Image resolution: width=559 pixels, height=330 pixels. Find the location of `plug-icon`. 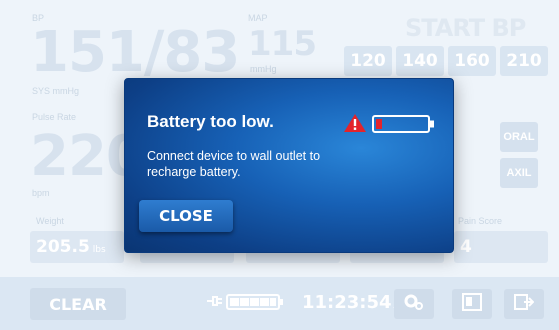

plug-icon is located at coordinates (215, 303).